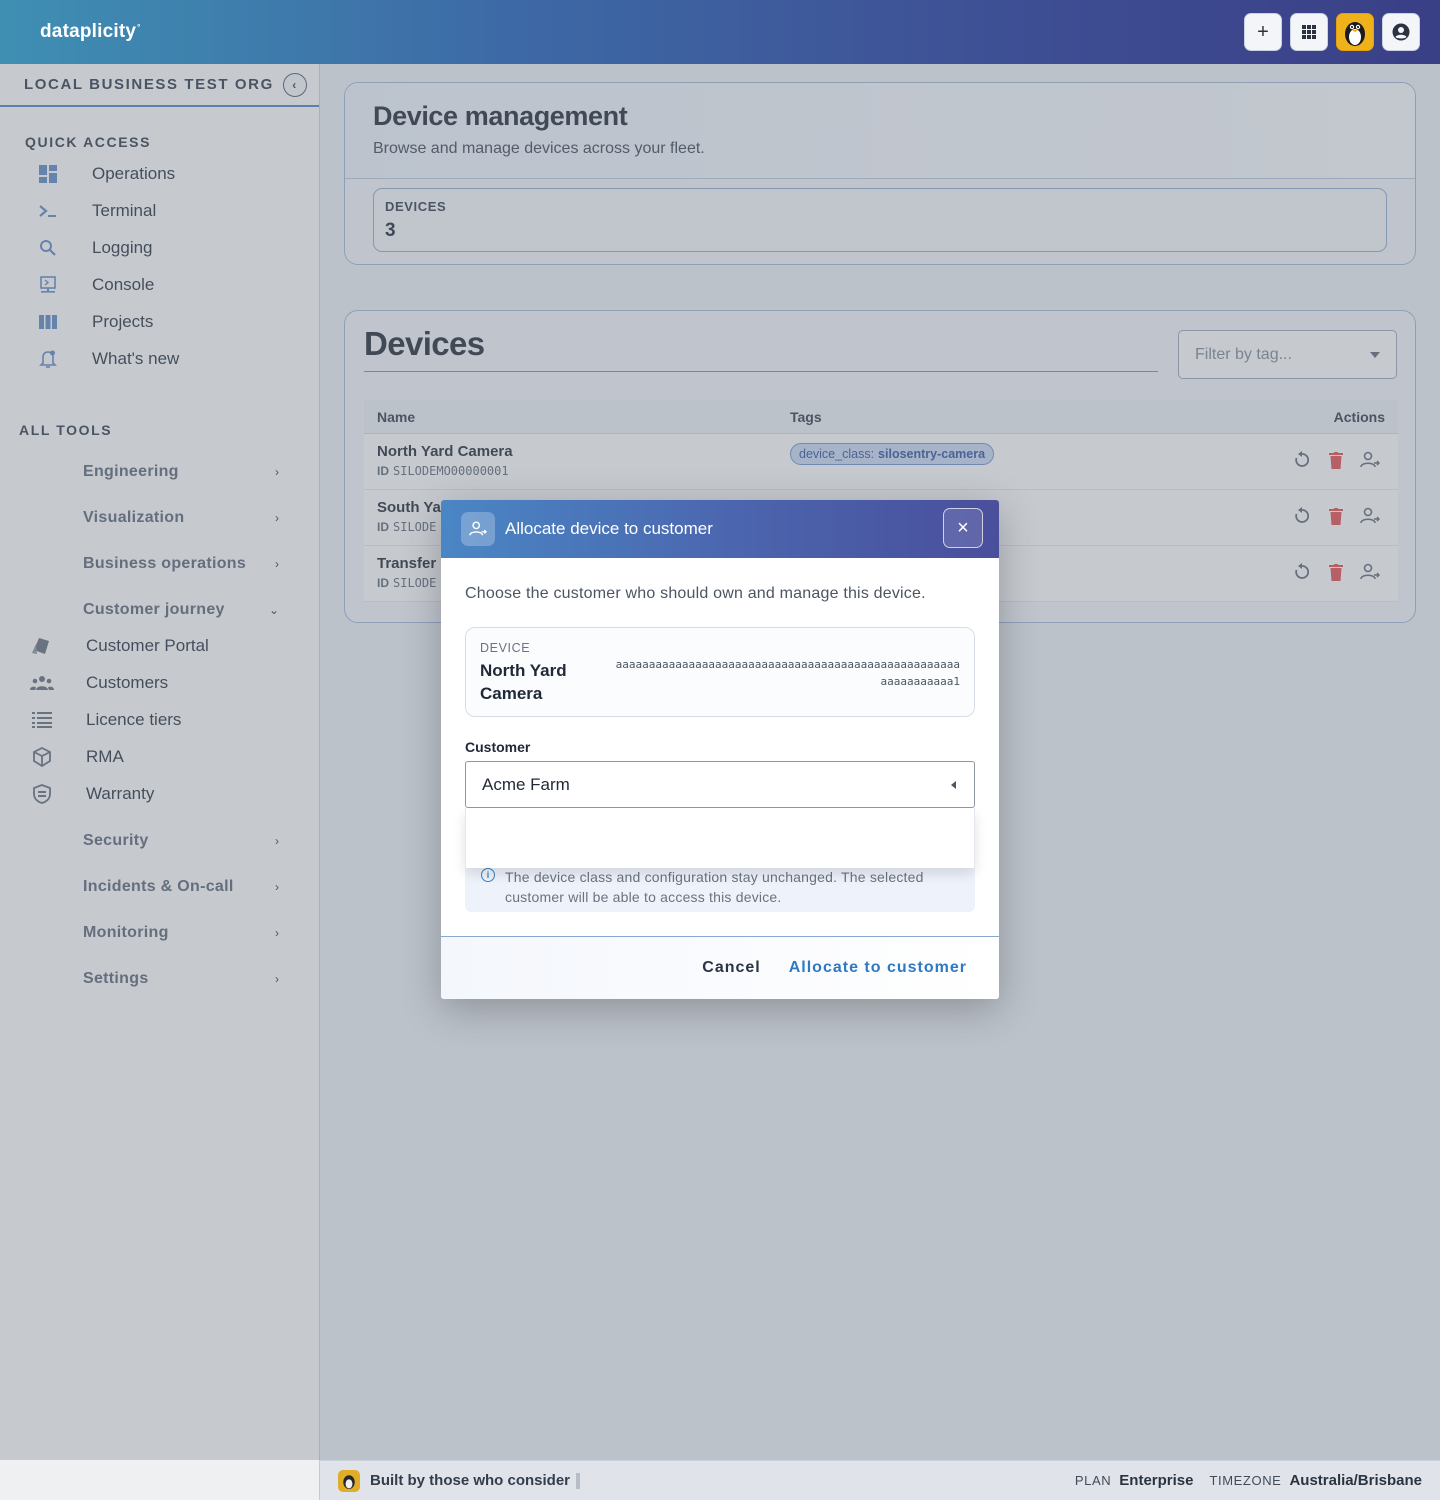  I want to click on close-icon: ×, so click(963, 527).